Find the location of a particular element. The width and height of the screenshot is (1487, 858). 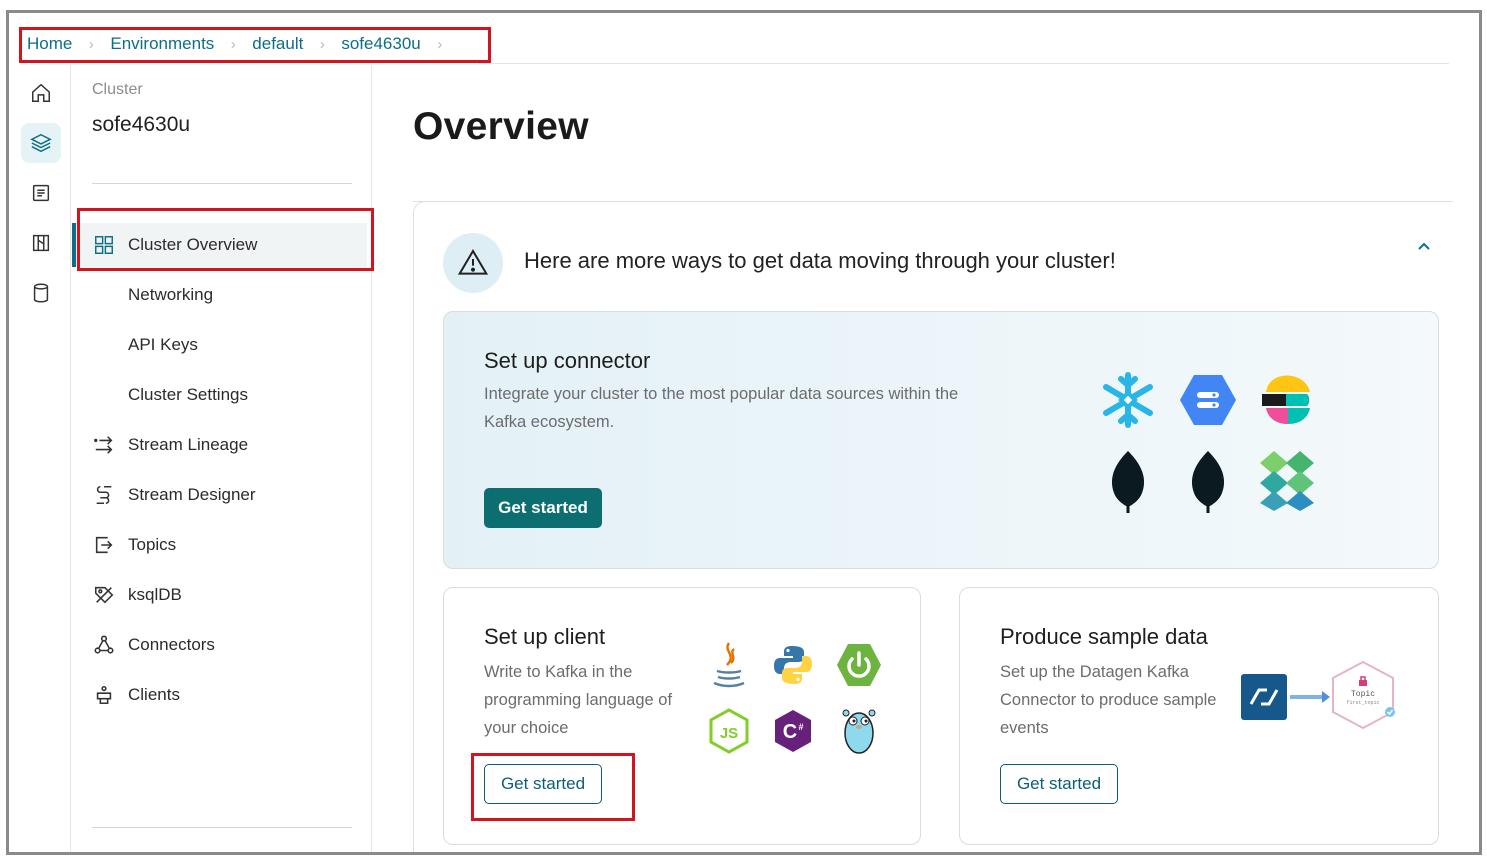

nav-item-label: Topics is located at coordinates (152, 544).